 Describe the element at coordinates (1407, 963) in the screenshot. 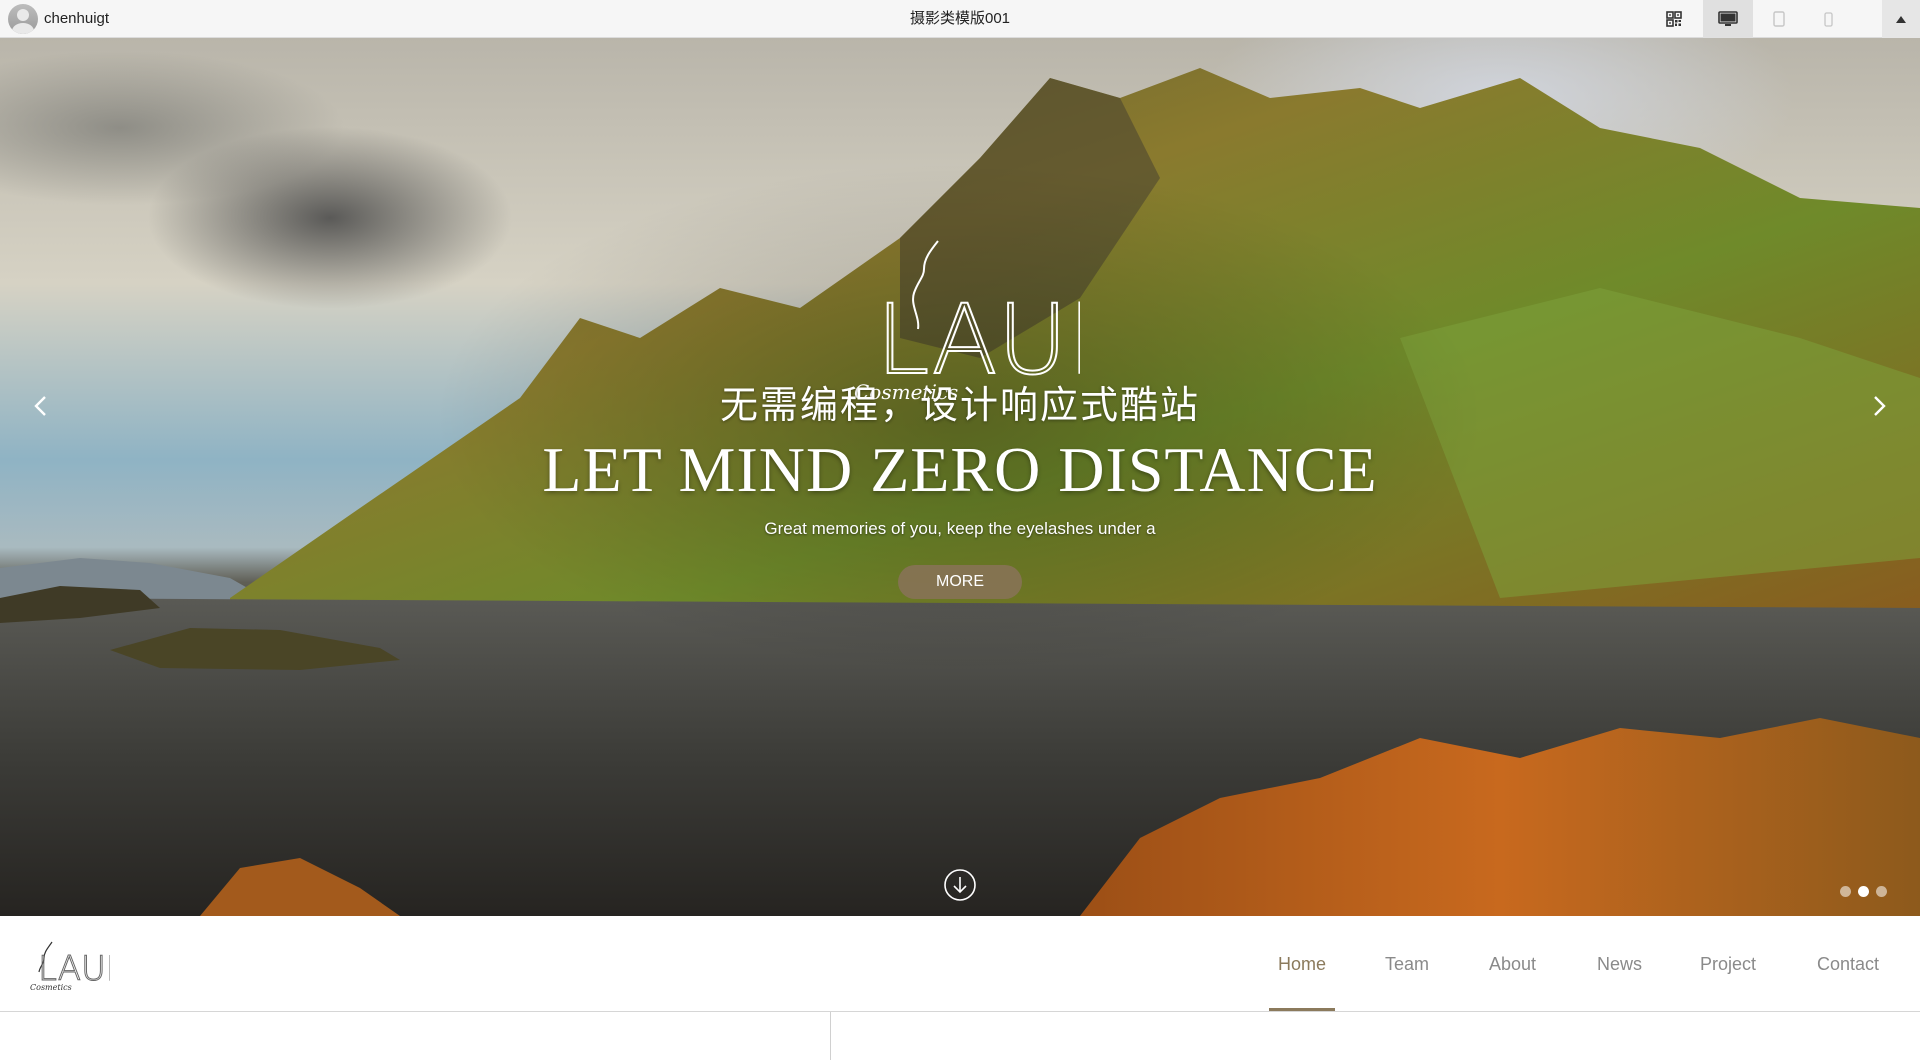

I see `nav-item-team: Team` at that location.